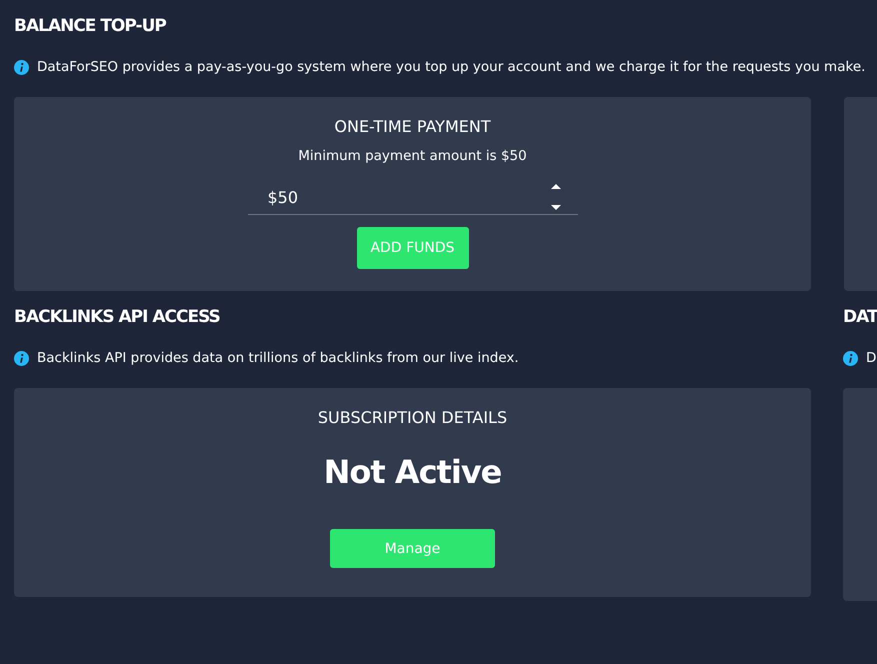 This screenshot has height=664, width=877. Describe the element at coordinates (117, 318) in the screenshot. I see `section-title: BACKLINKS API ACCESS` at that location.